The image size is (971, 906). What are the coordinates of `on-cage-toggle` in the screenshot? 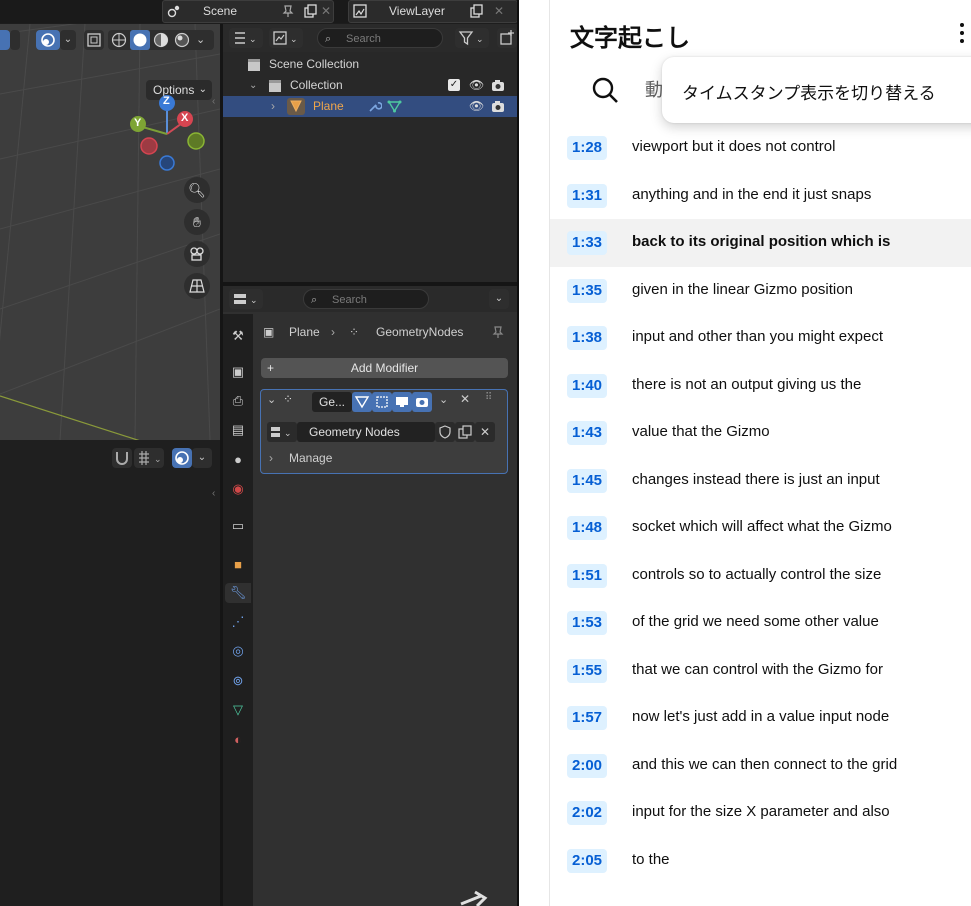 It's located at (382, 402).